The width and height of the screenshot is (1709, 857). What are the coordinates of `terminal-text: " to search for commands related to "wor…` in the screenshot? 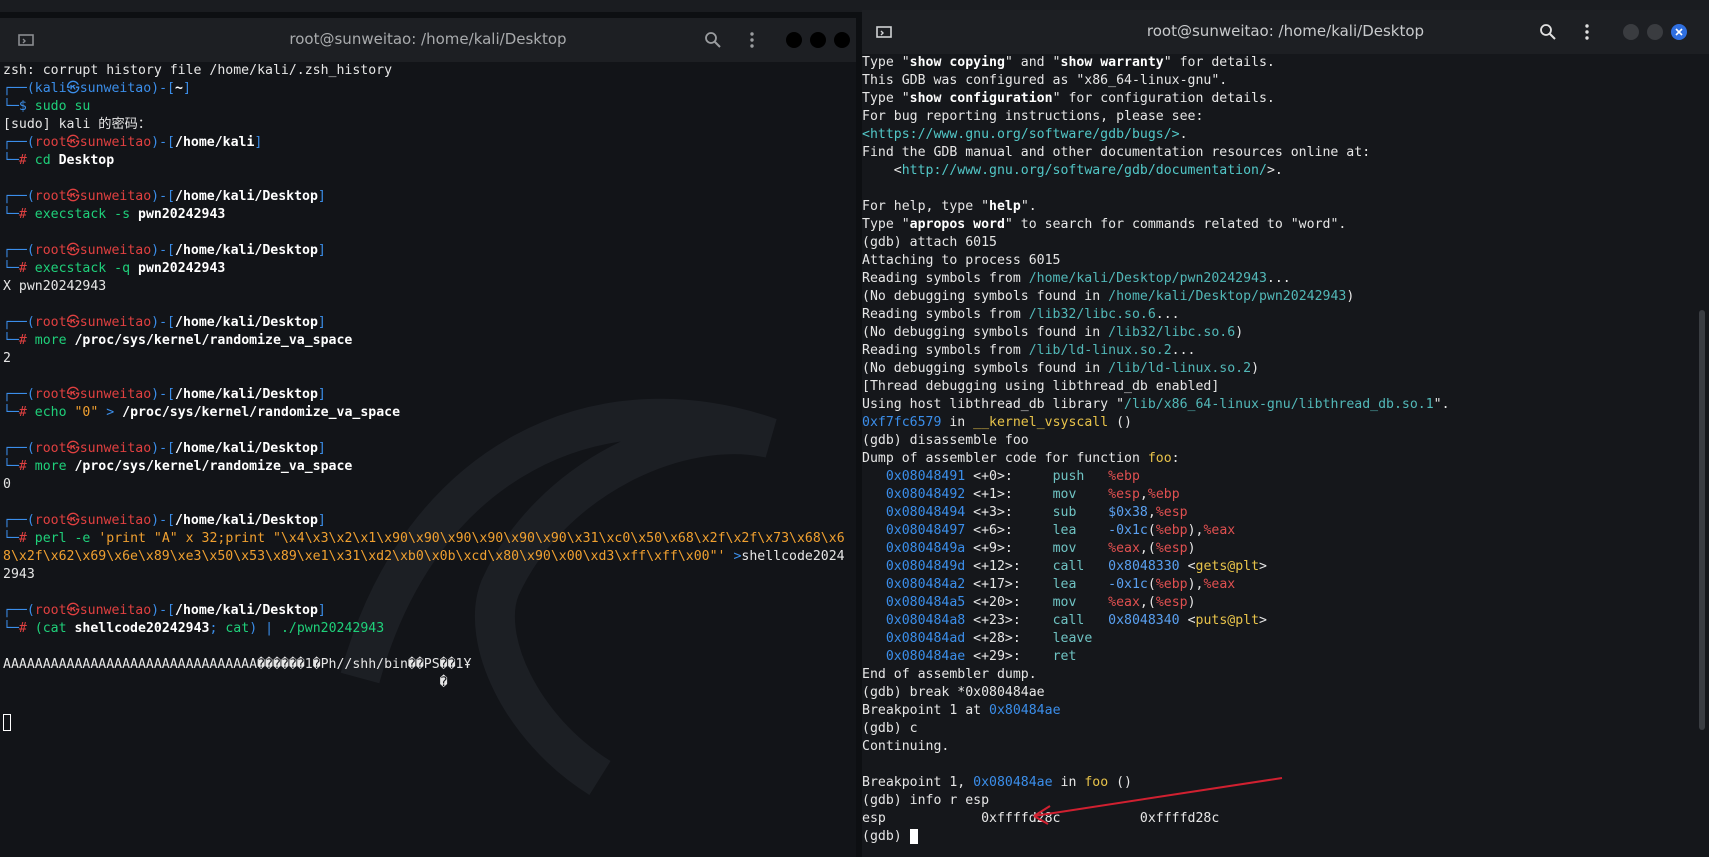 It's located at (1175, 224).